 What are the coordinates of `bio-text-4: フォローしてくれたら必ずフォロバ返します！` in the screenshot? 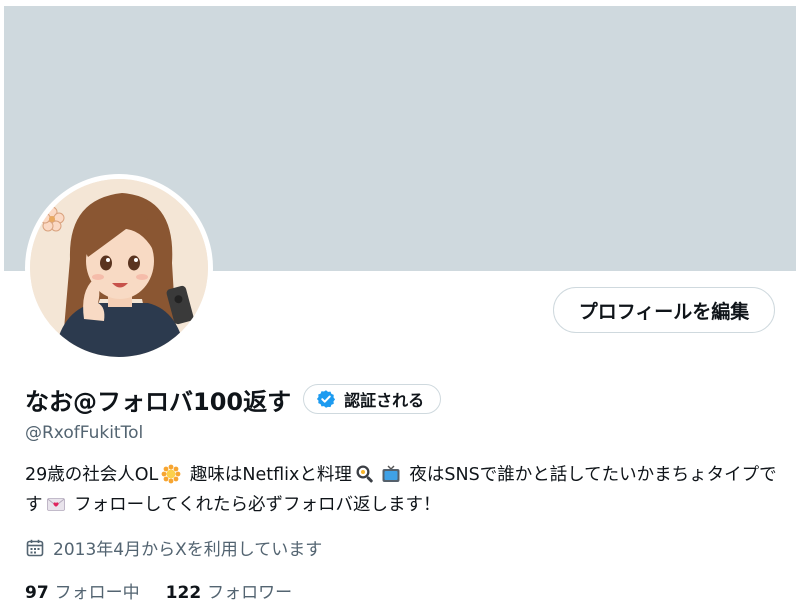 It's located at (254, 505).